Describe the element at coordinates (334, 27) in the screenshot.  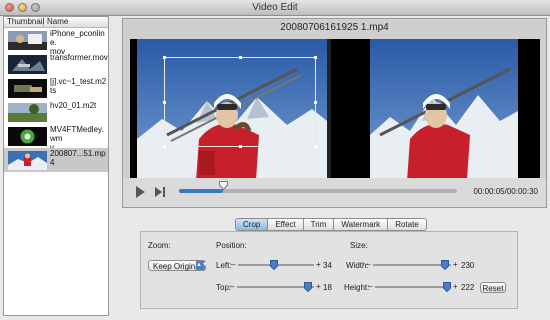
I see `video-filename: 20080706161925 1.mp4` at that location.